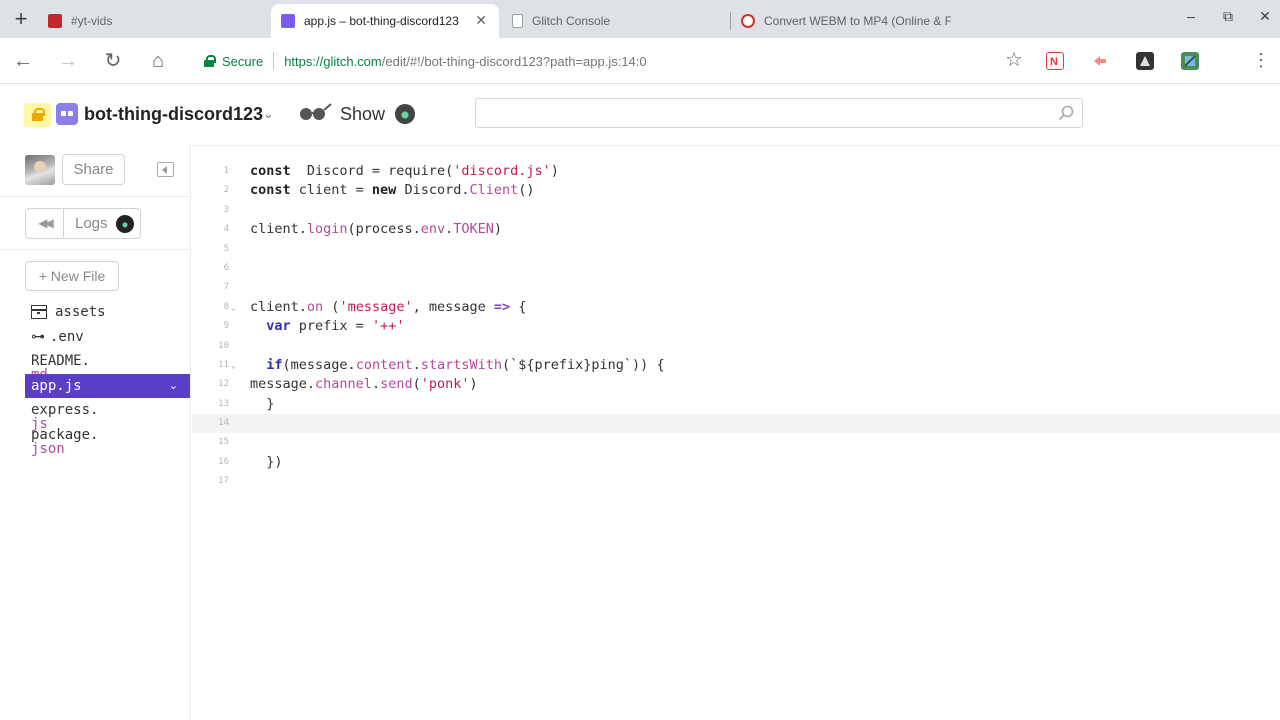  What do you see at coordinates (173, 114) in the screenshot?
I see `project-name: bot-thing-discord123` at bounding box center [173, 114].